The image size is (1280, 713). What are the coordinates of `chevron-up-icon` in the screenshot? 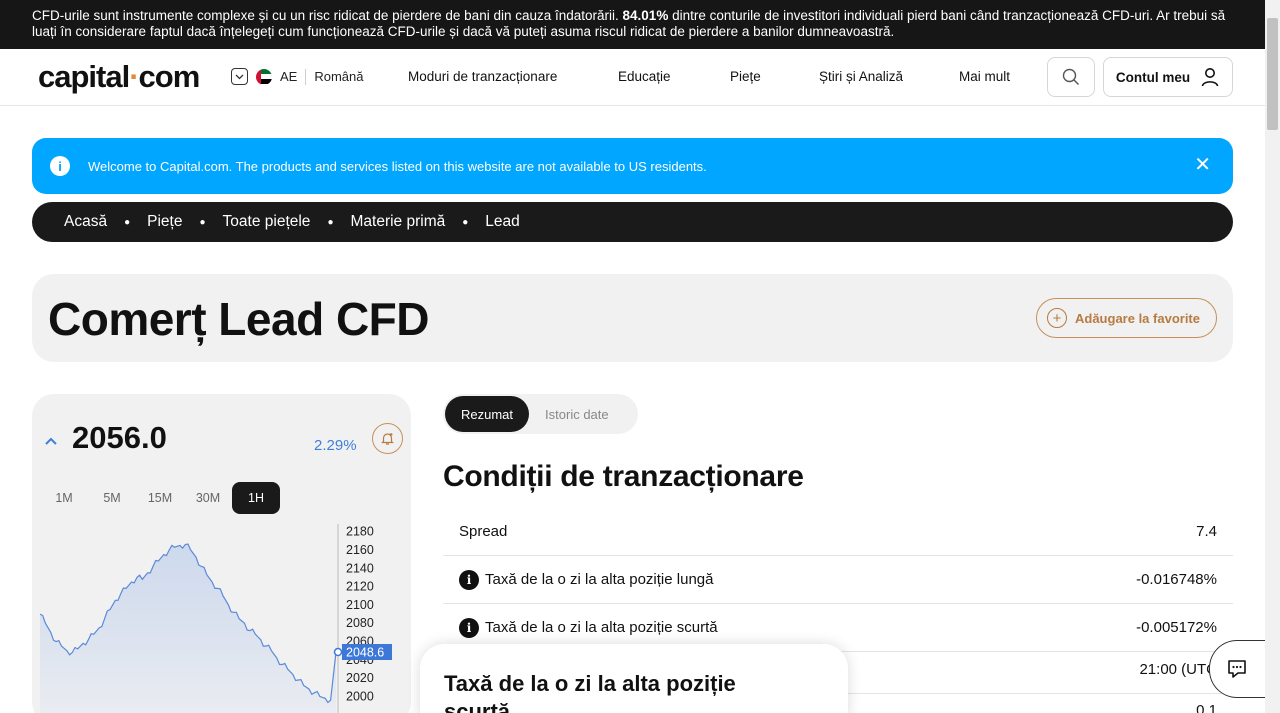 It's located at (51, 441).